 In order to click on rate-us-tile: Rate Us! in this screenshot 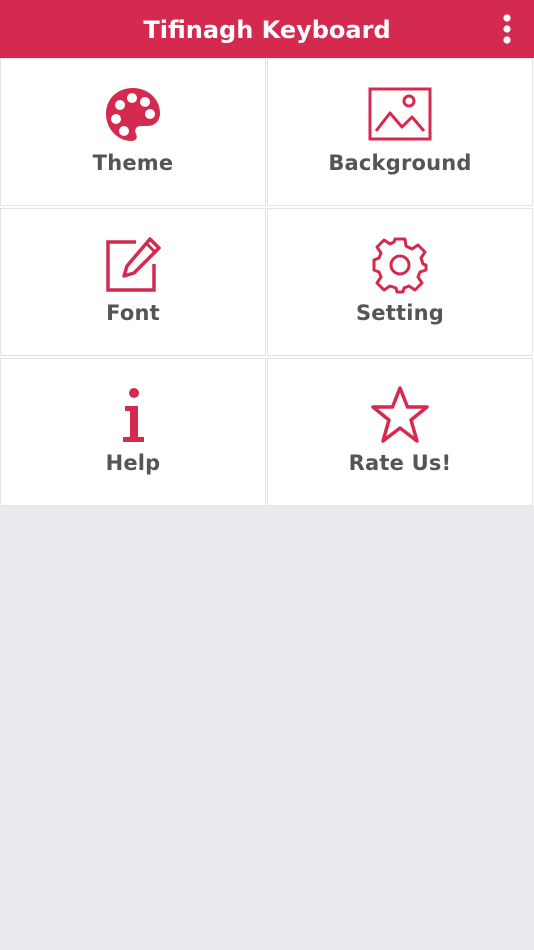, I will do `click(400, 432)`.